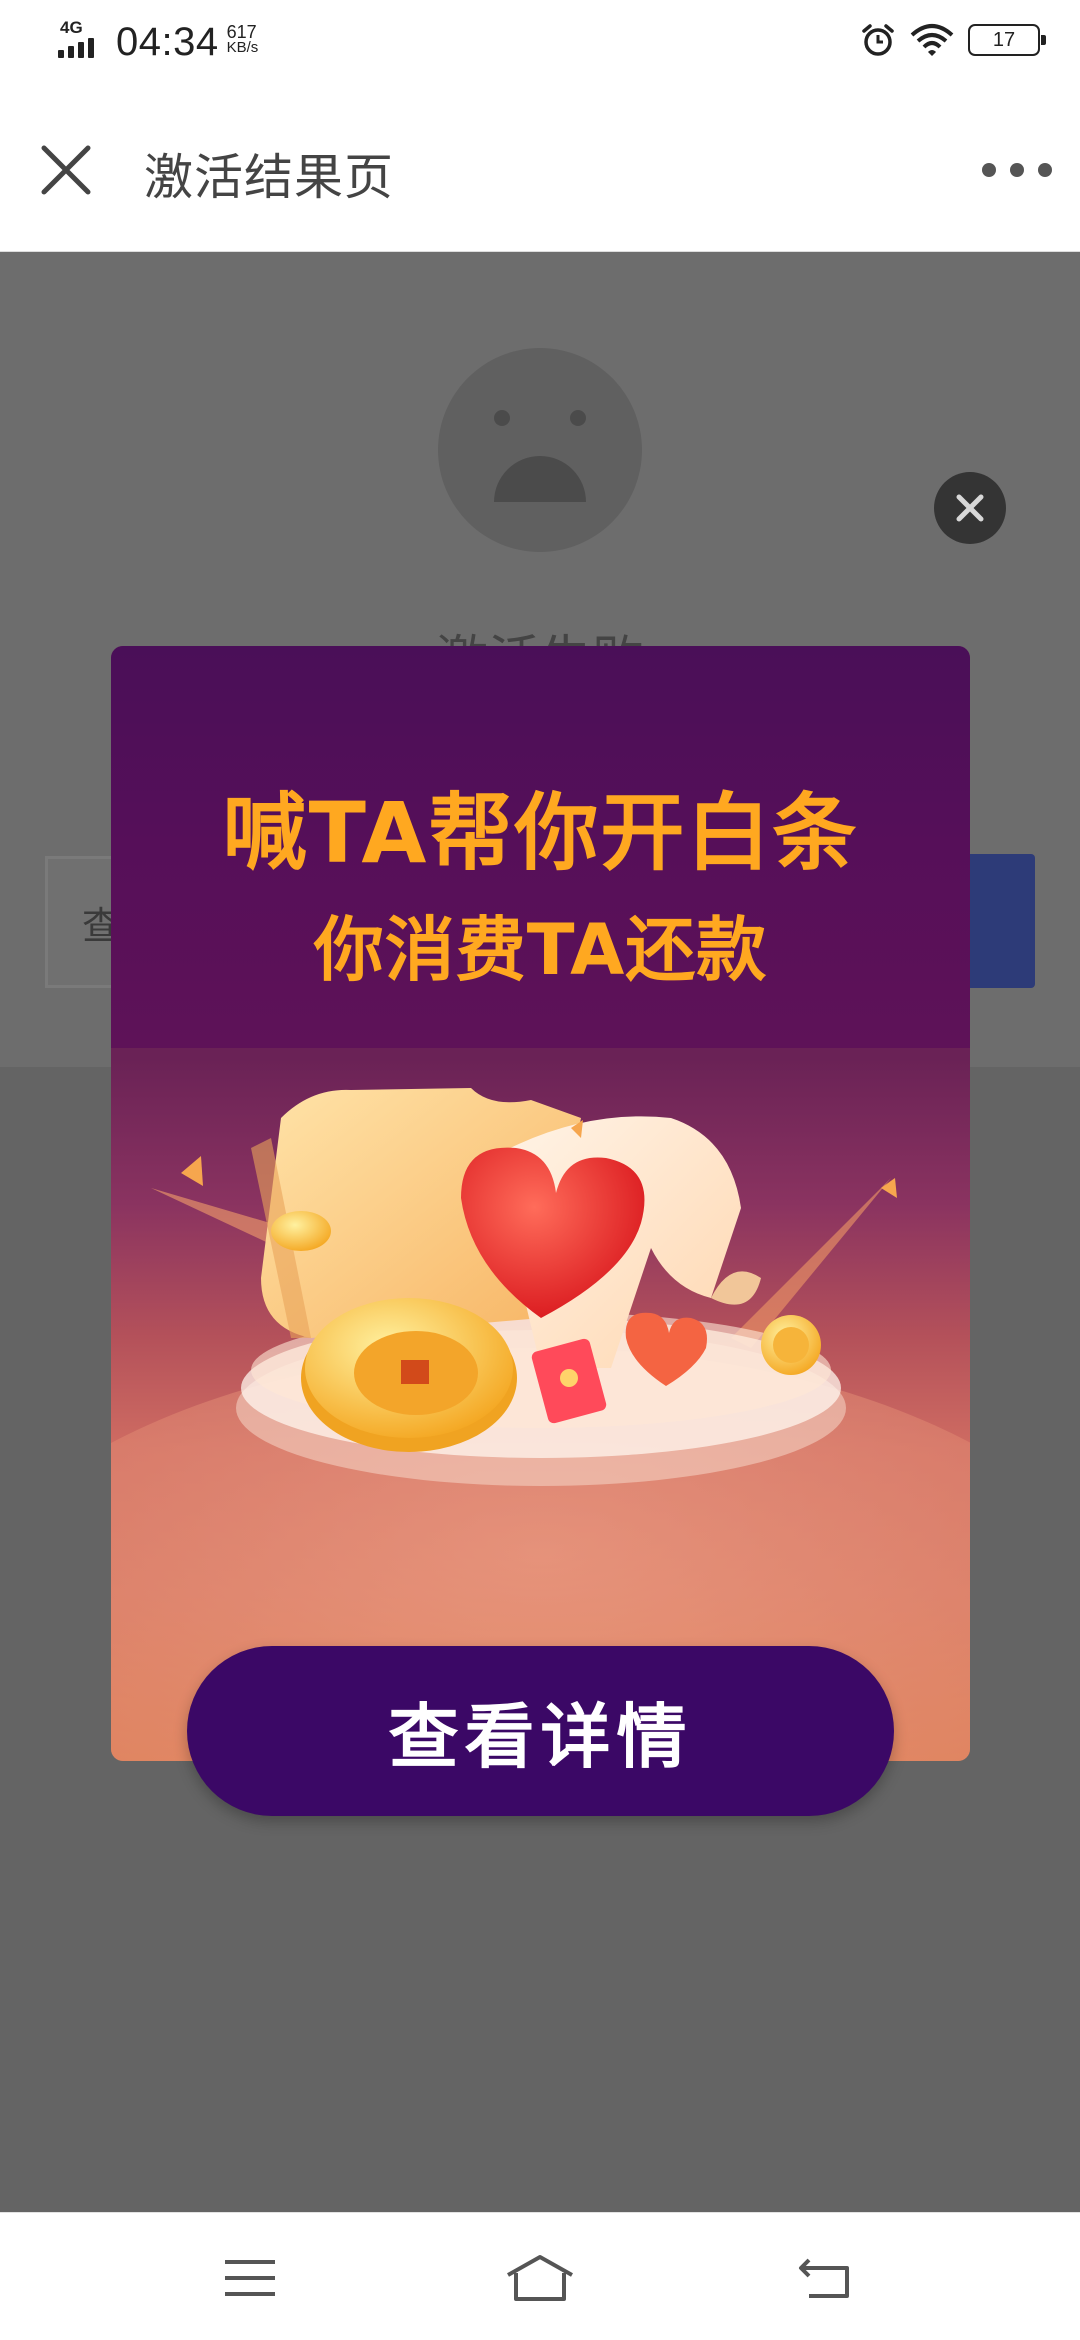 This screenshot has width=1080, height=2340. I want to click on nav-back-button, so click(825, 2278).